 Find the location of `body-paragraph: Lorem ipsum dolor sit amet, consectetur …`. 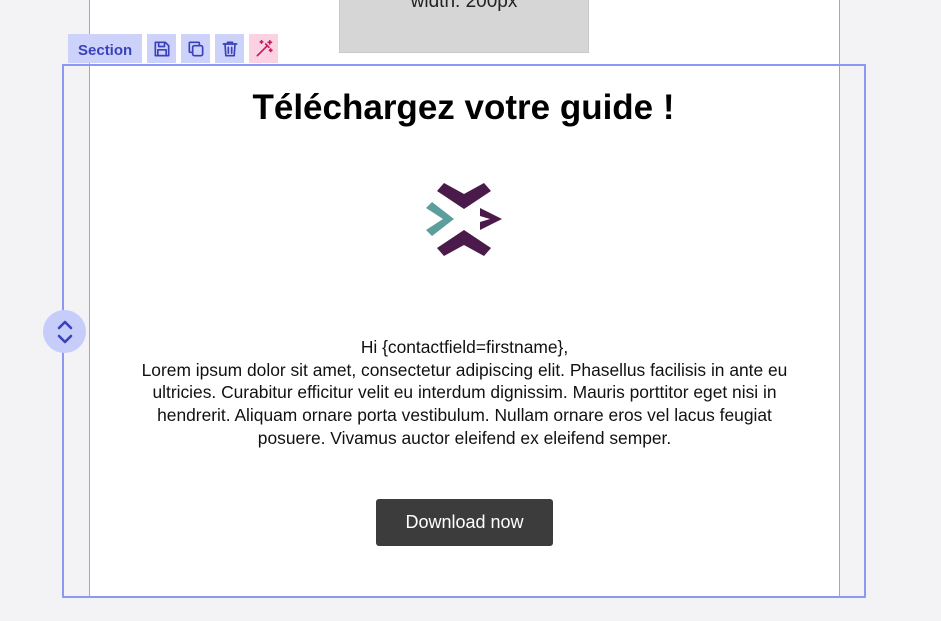

body-paragraph: Lorem ipsum dolor sit amet, consectetur … is located at coordinates (464, 403).